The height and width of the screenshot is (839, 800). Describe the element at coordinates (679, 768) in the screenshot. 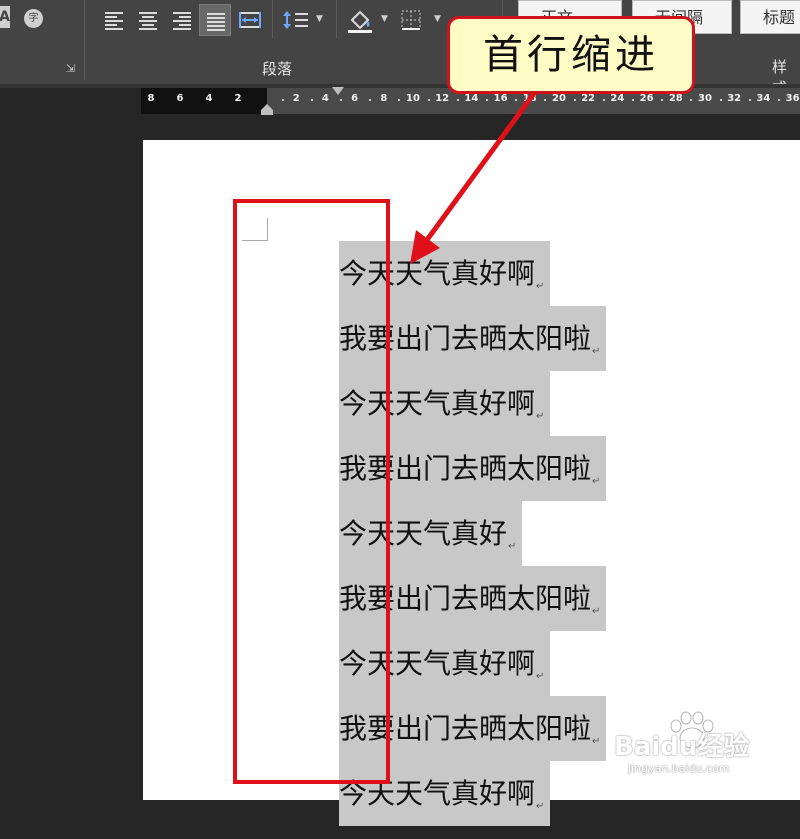

I see `watermark-url: jingyan.baidu.com` at that location.